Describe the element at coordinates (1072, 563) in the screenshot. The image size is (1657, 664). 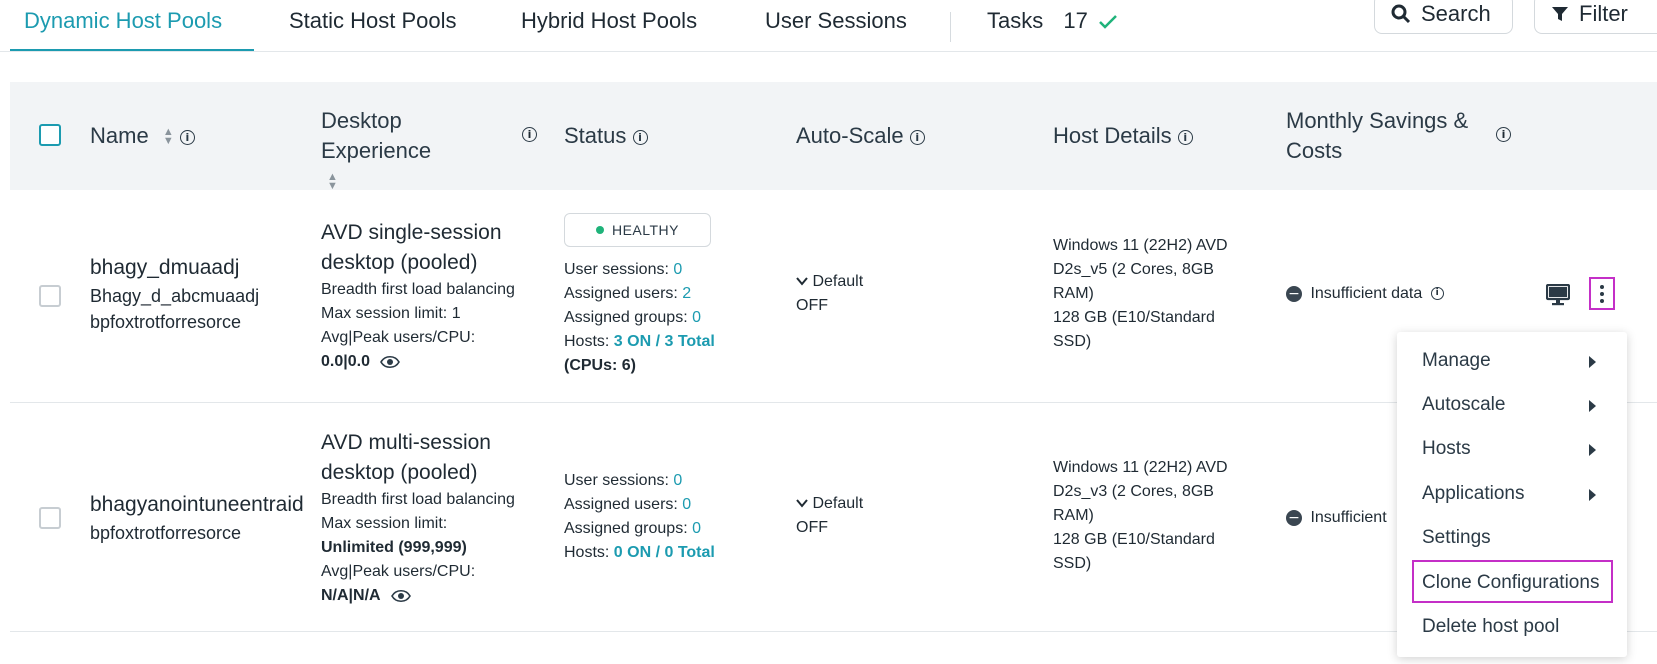
I see `host-disk-type: SSD)` at that location.